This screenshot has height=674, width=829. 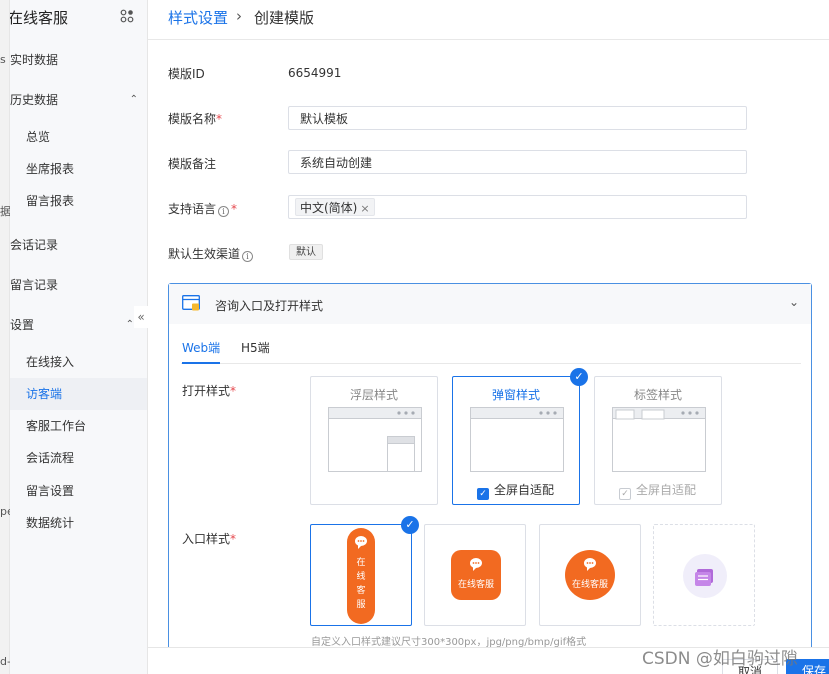 I want to click on floating-layer-preview-icon, so click(x=375, y=439).